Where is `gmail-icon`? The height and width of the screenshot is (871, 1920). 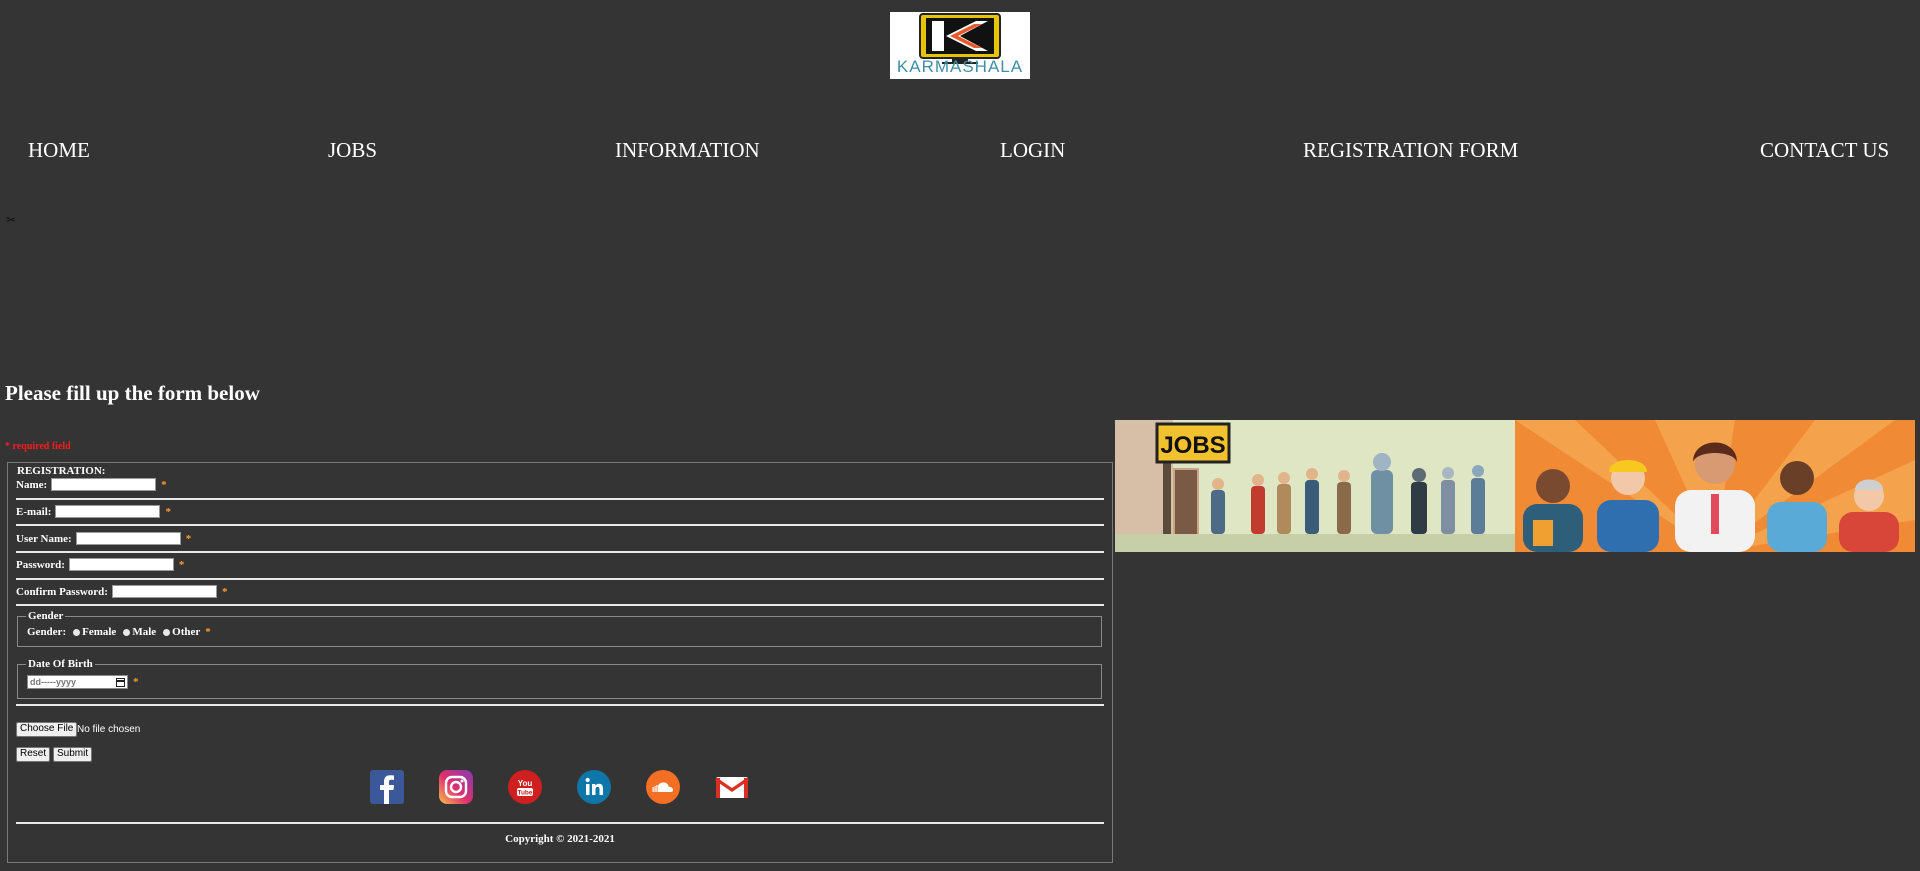
gmail-icon is located at coordinates (732, 787).